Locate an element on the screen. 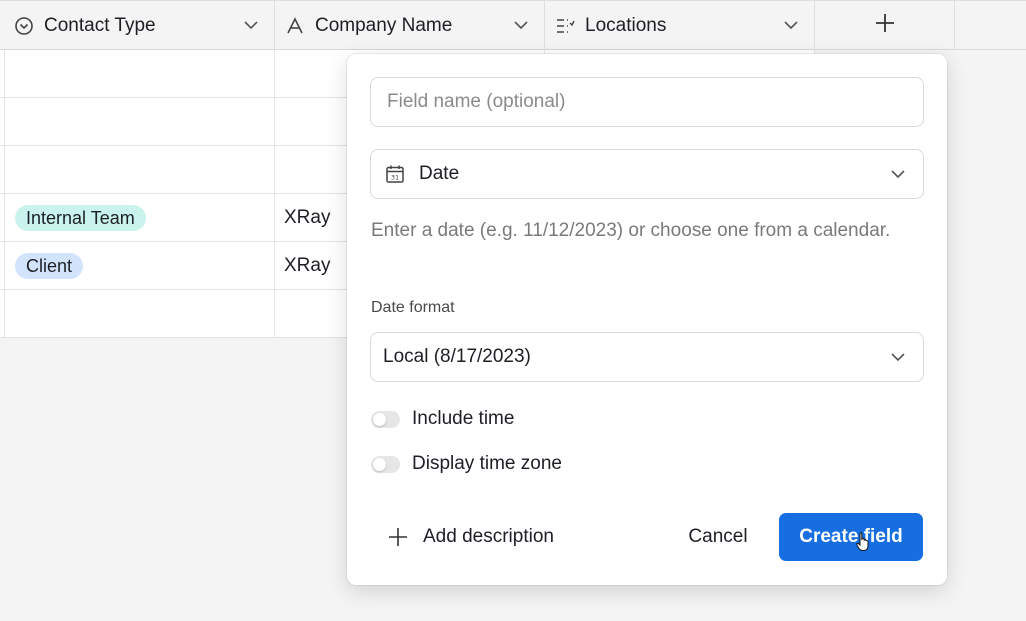 The image size is (1026, 621). date-format-select: Local (8/17/2023) is located at coordinates (647, 357).